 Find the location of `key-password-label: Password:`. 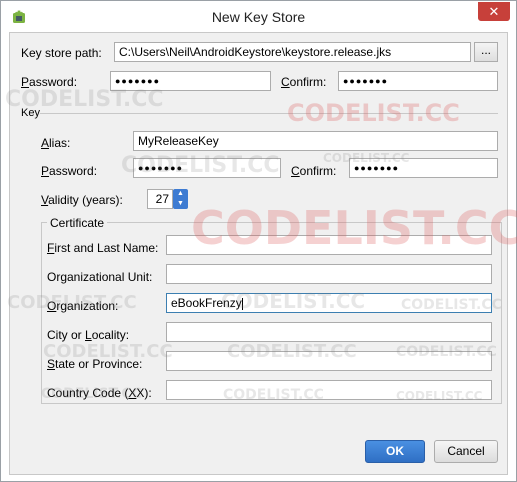

key-password-label: Password: is located at coordinates (69, 171).